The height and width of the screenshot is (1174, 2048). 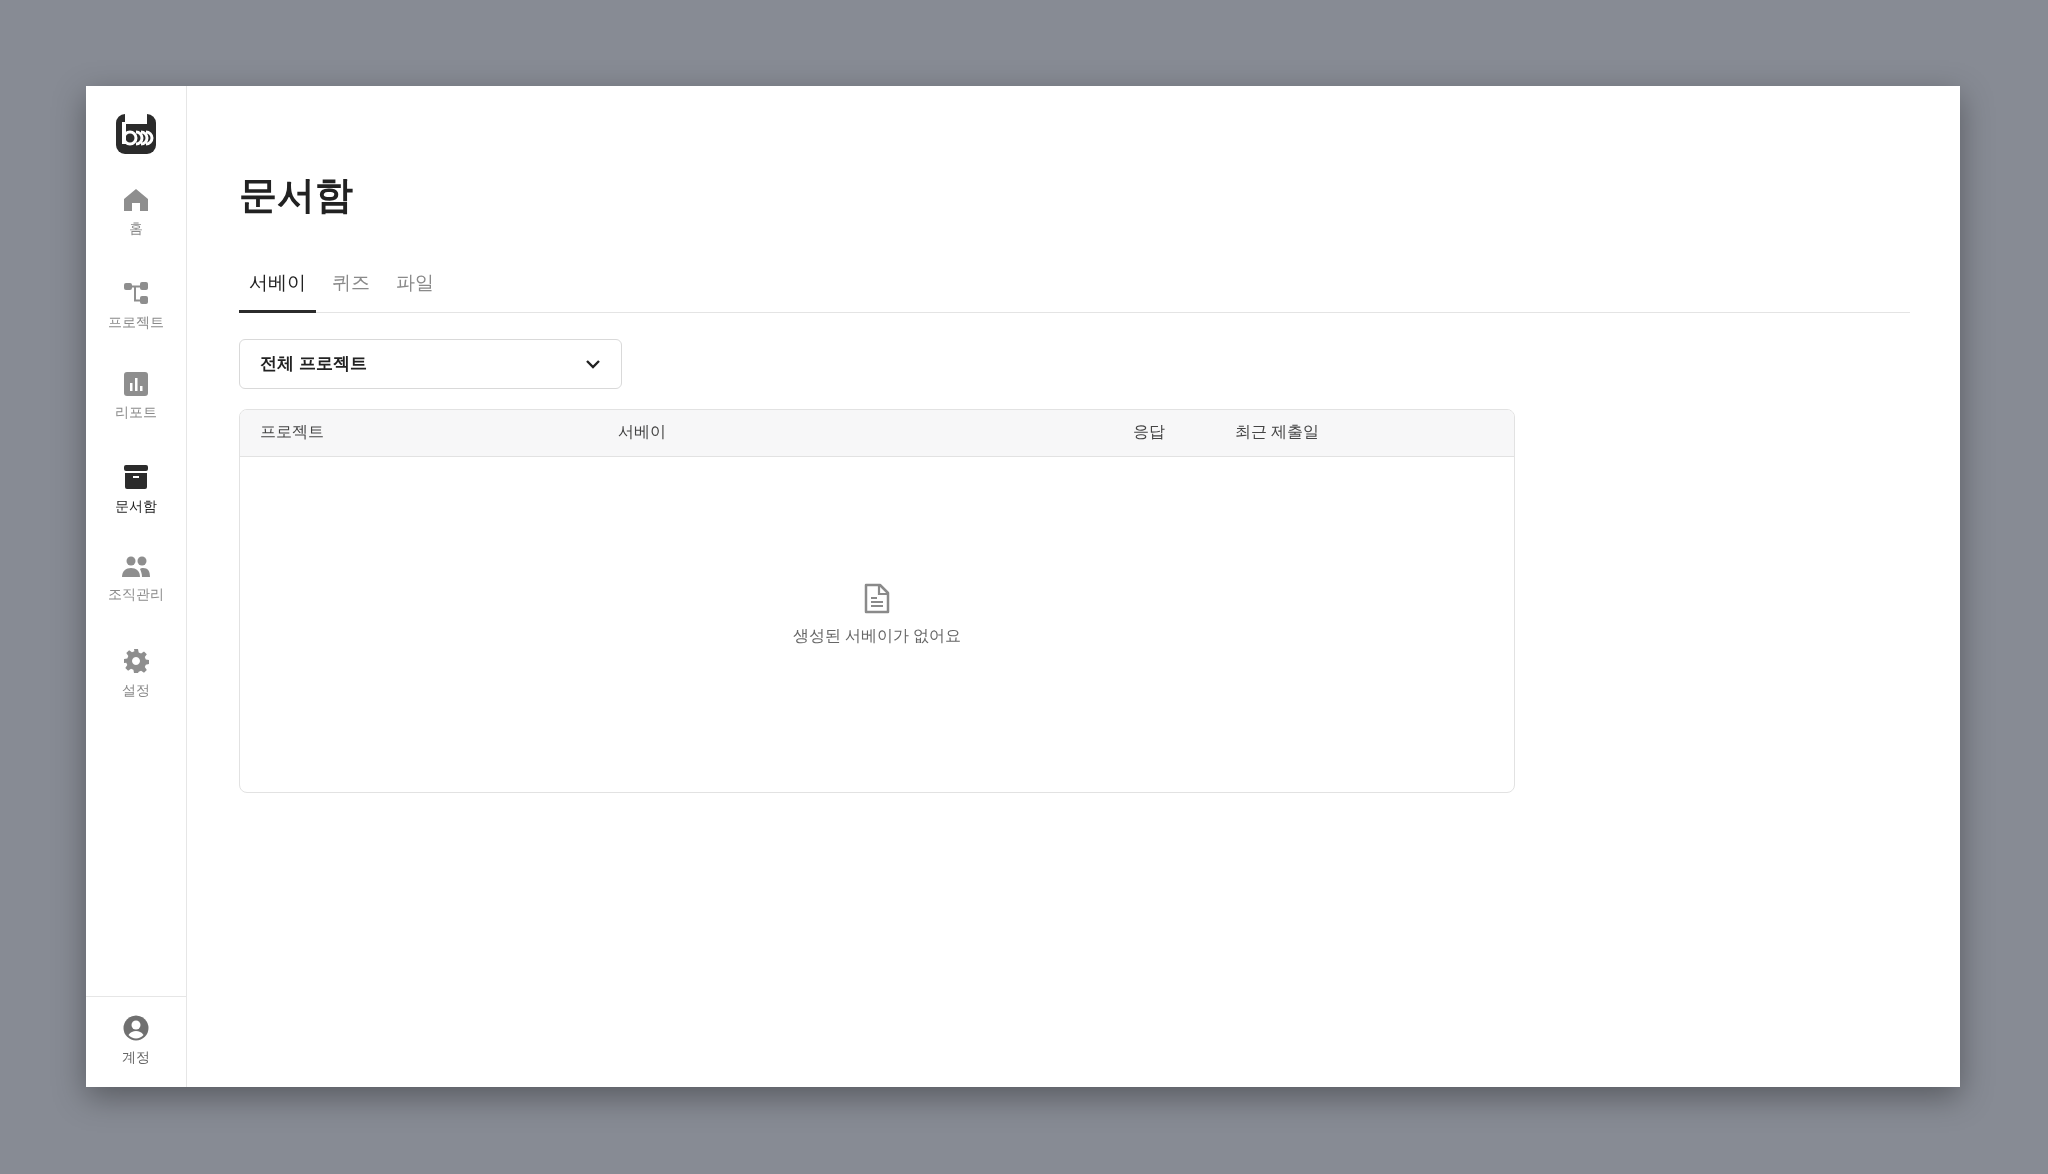 What do you see at coordinates (136, 326) in the screenshot?
I see `sidebar-item: 프로젝트` at bounding box center [136, 326].